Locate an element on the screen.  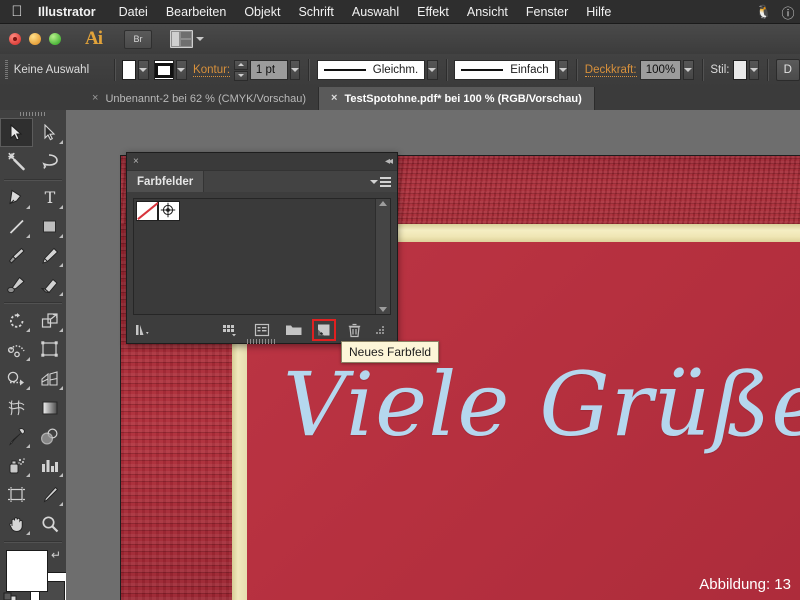
graphic-style-swatch is located at coordinates (739, 70).